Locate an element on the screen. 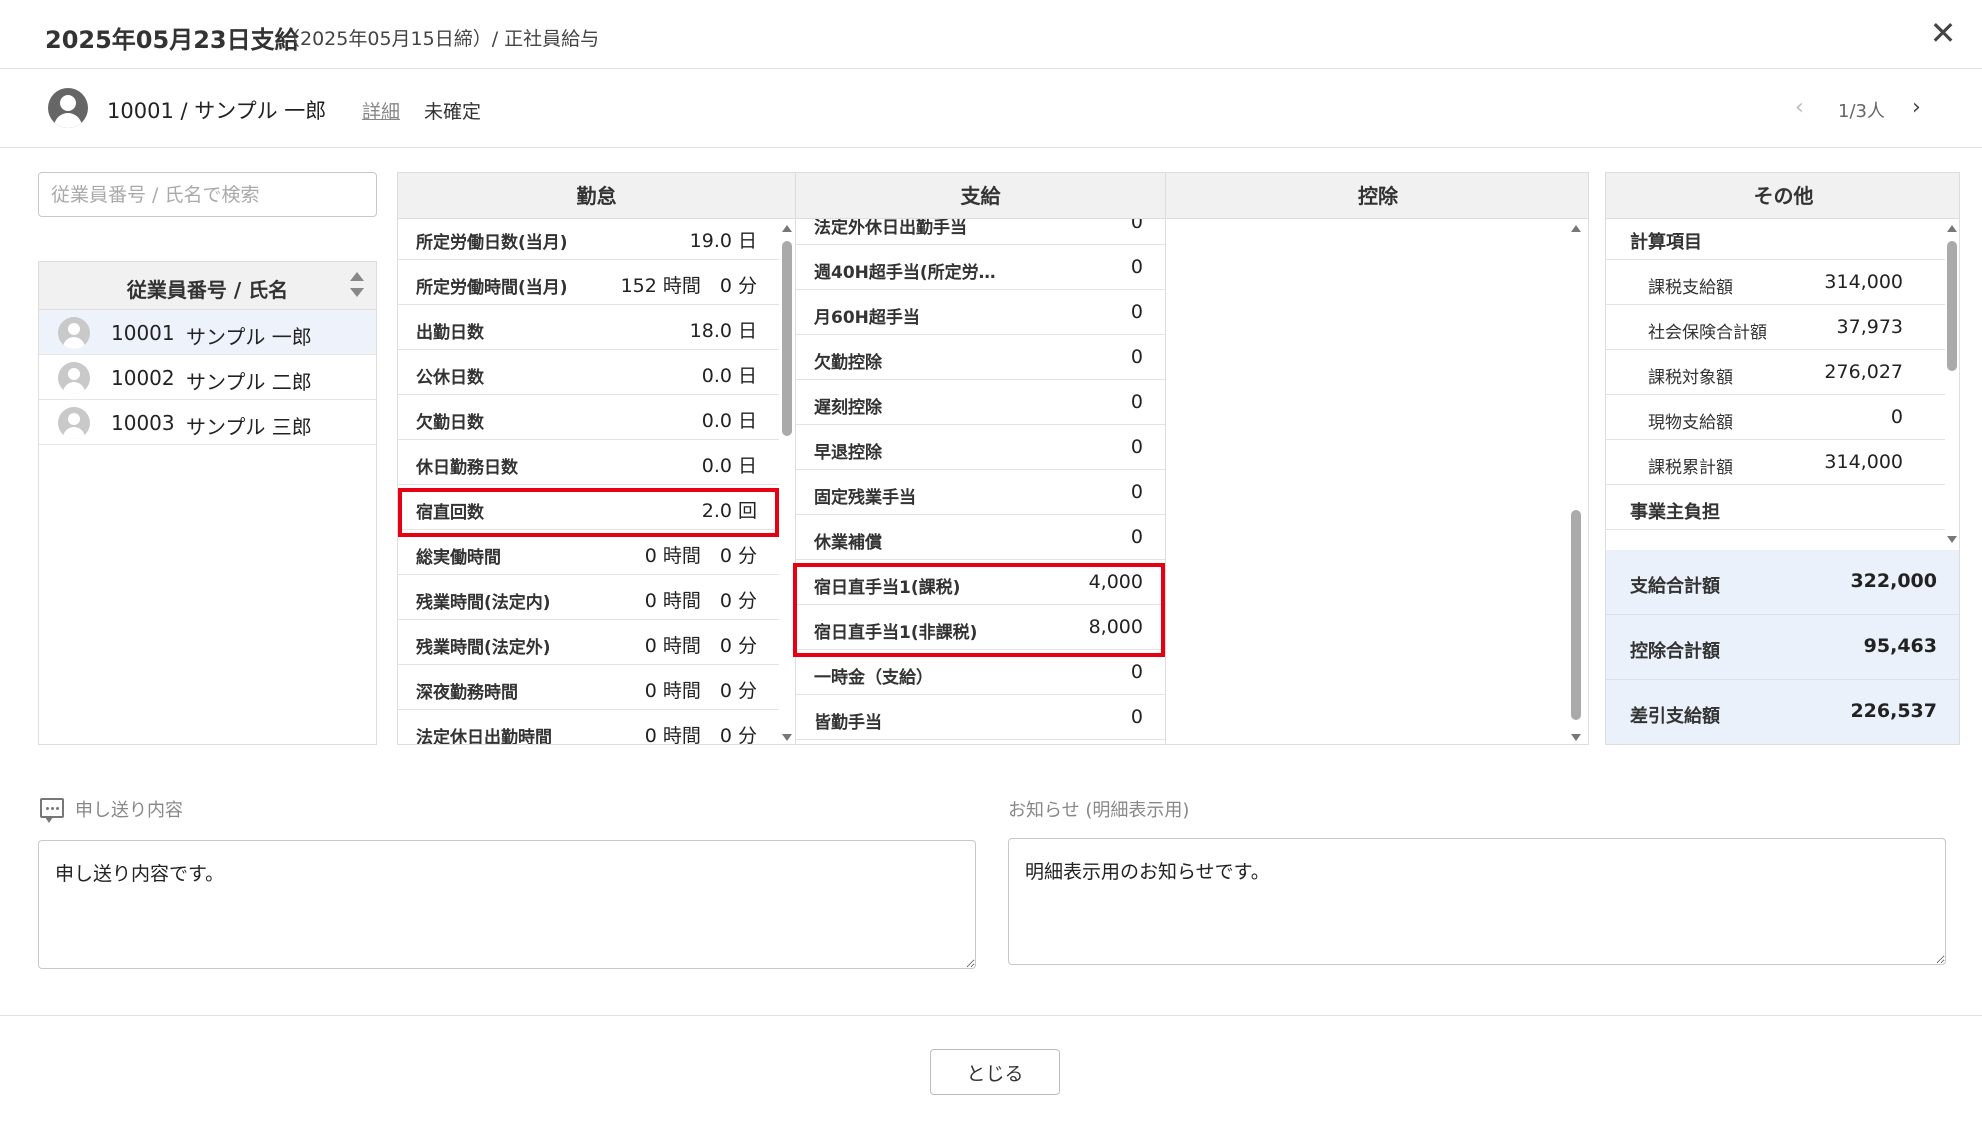  other-column-header: その他 is located at coordinates (1782, 196).